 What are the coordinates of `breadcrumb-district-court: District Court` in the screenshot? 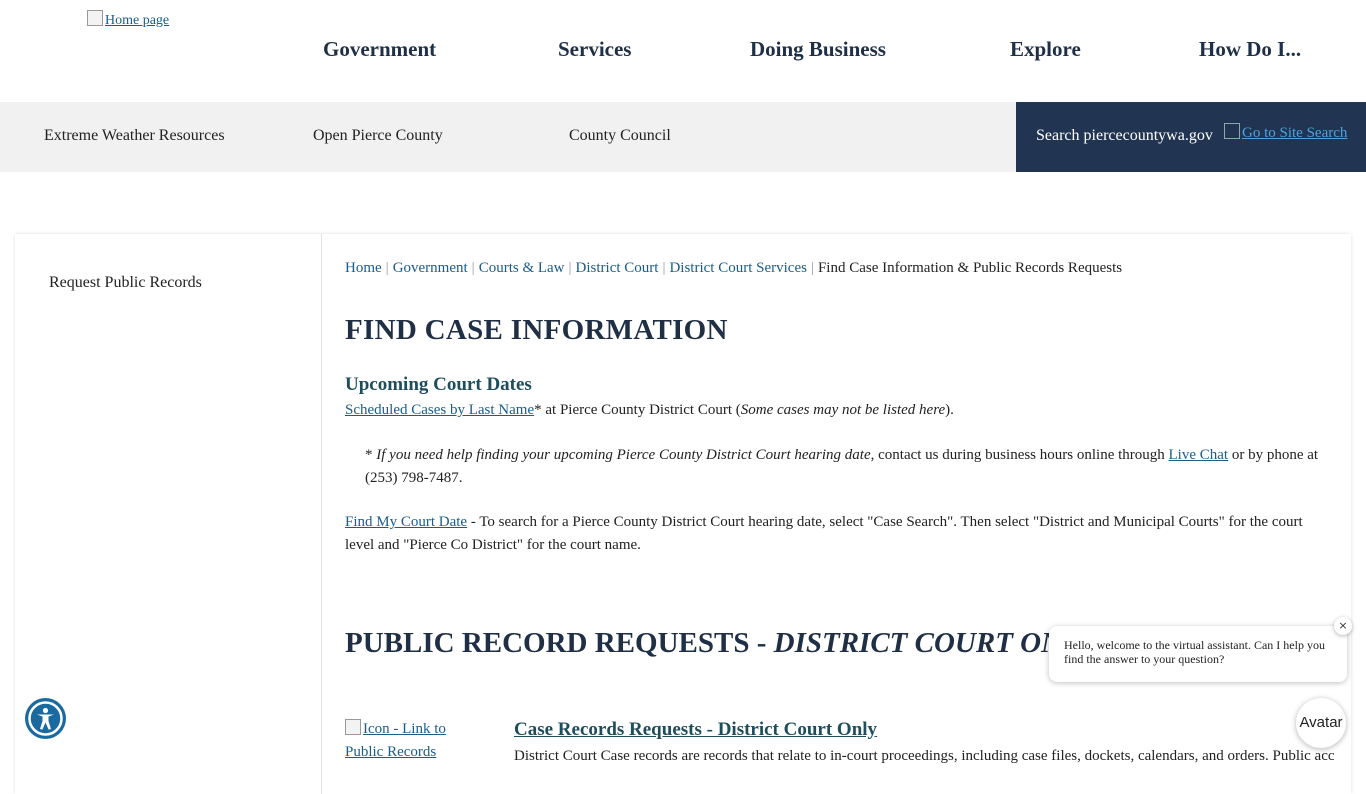 It's located at (617, 268).